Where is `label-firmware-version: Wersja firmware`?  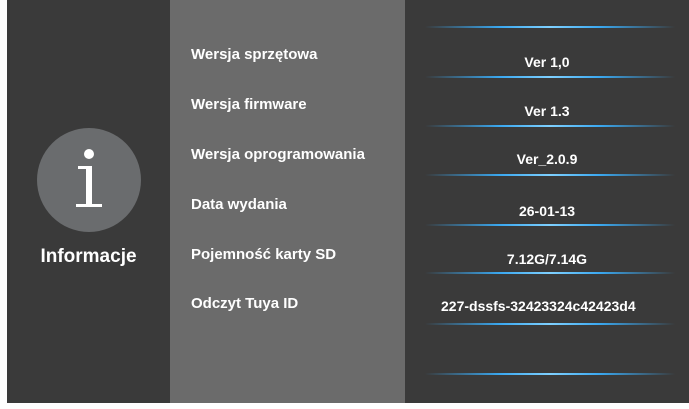
label-firmware-version: Wersja firmware is located at coordinates (249, 104).